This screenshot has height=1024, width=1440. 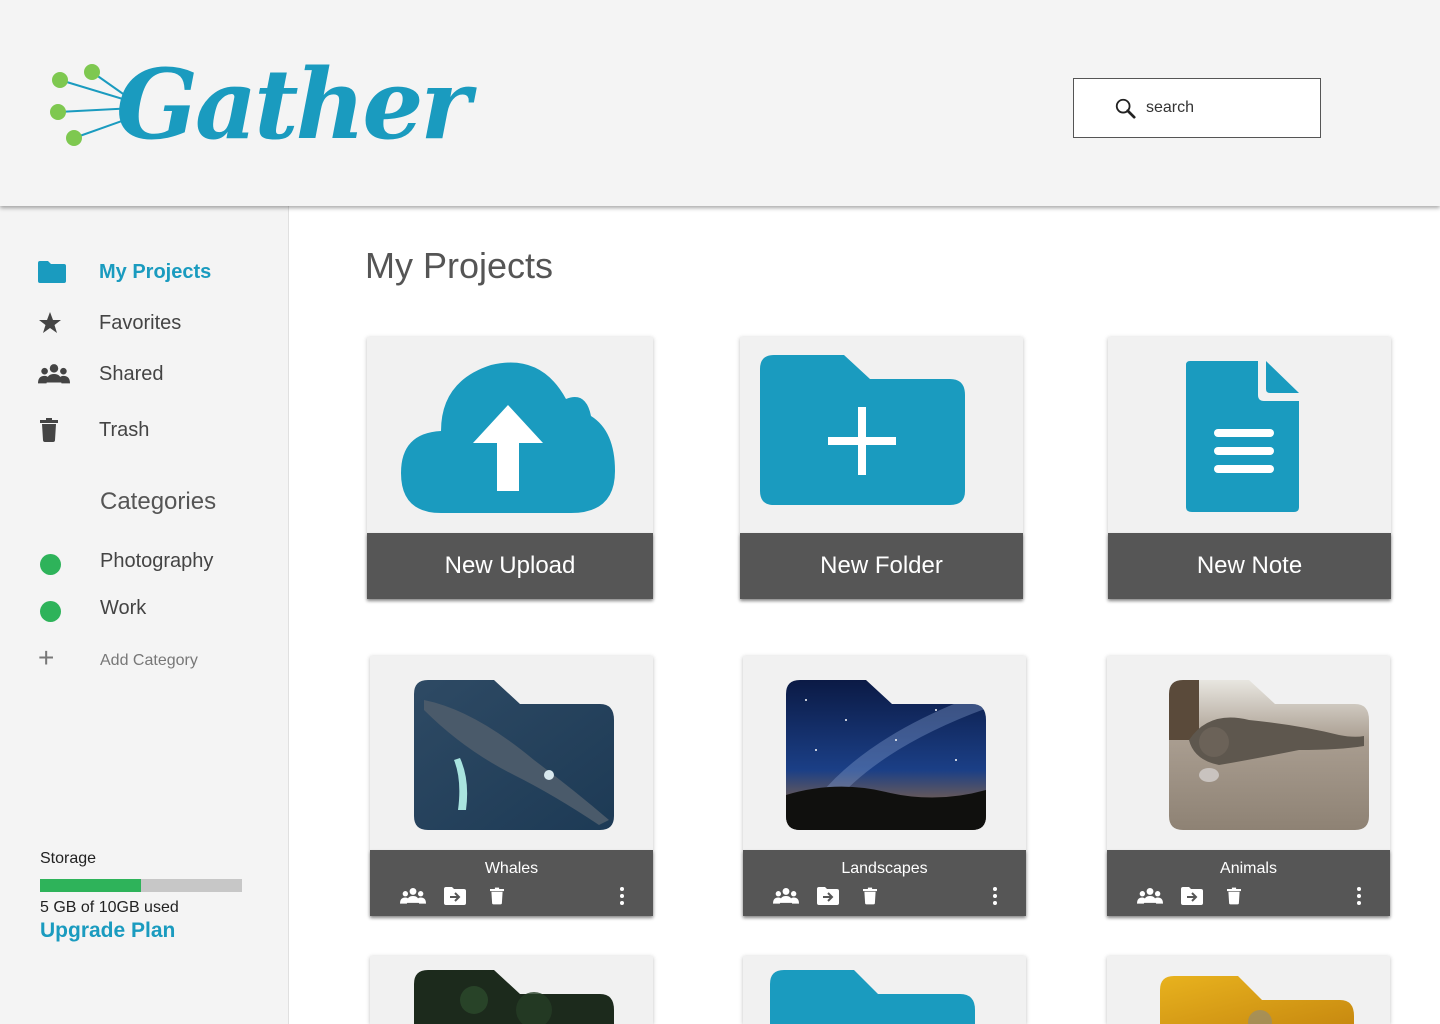 What do you see at coordinates (514, 755) in the screenshot?
I see `whale-photo` at bounding box center [514, 755].